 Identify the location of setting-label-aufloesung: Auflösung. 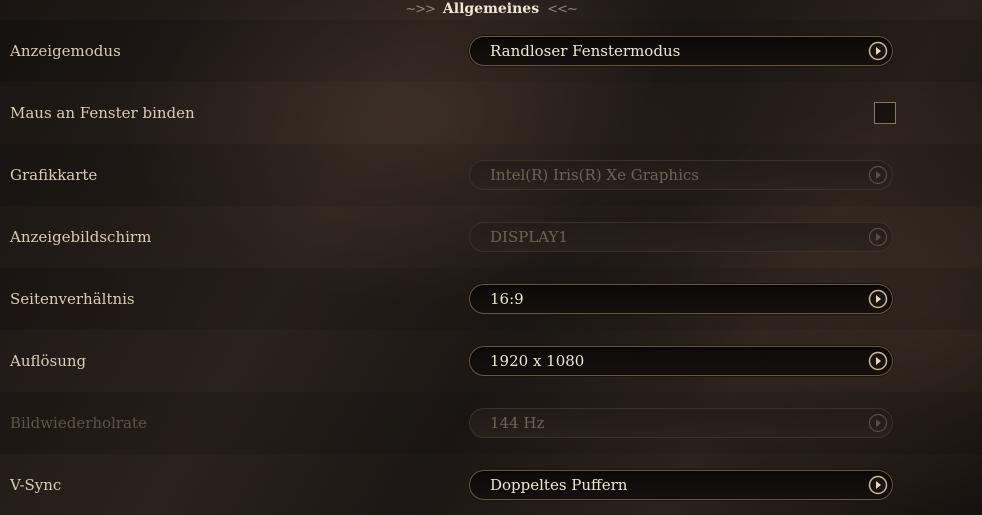
(48, 361).